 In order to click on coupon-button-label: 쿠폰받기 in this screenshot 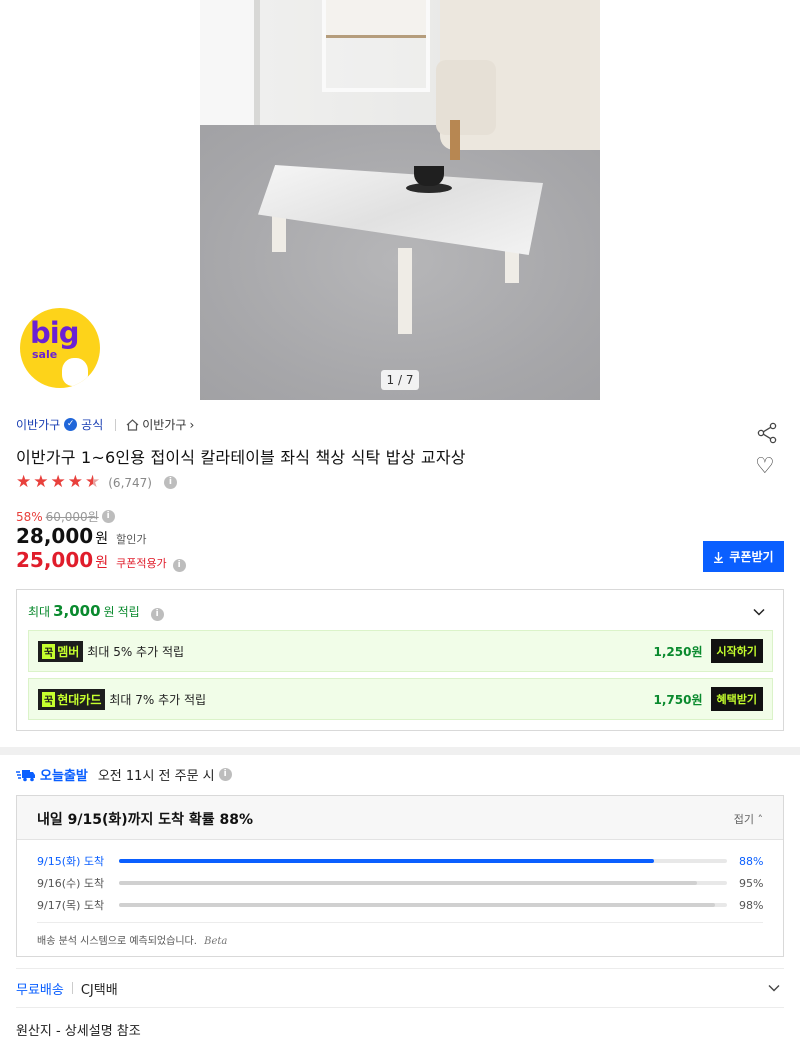, I will do `click(751, 557)`.